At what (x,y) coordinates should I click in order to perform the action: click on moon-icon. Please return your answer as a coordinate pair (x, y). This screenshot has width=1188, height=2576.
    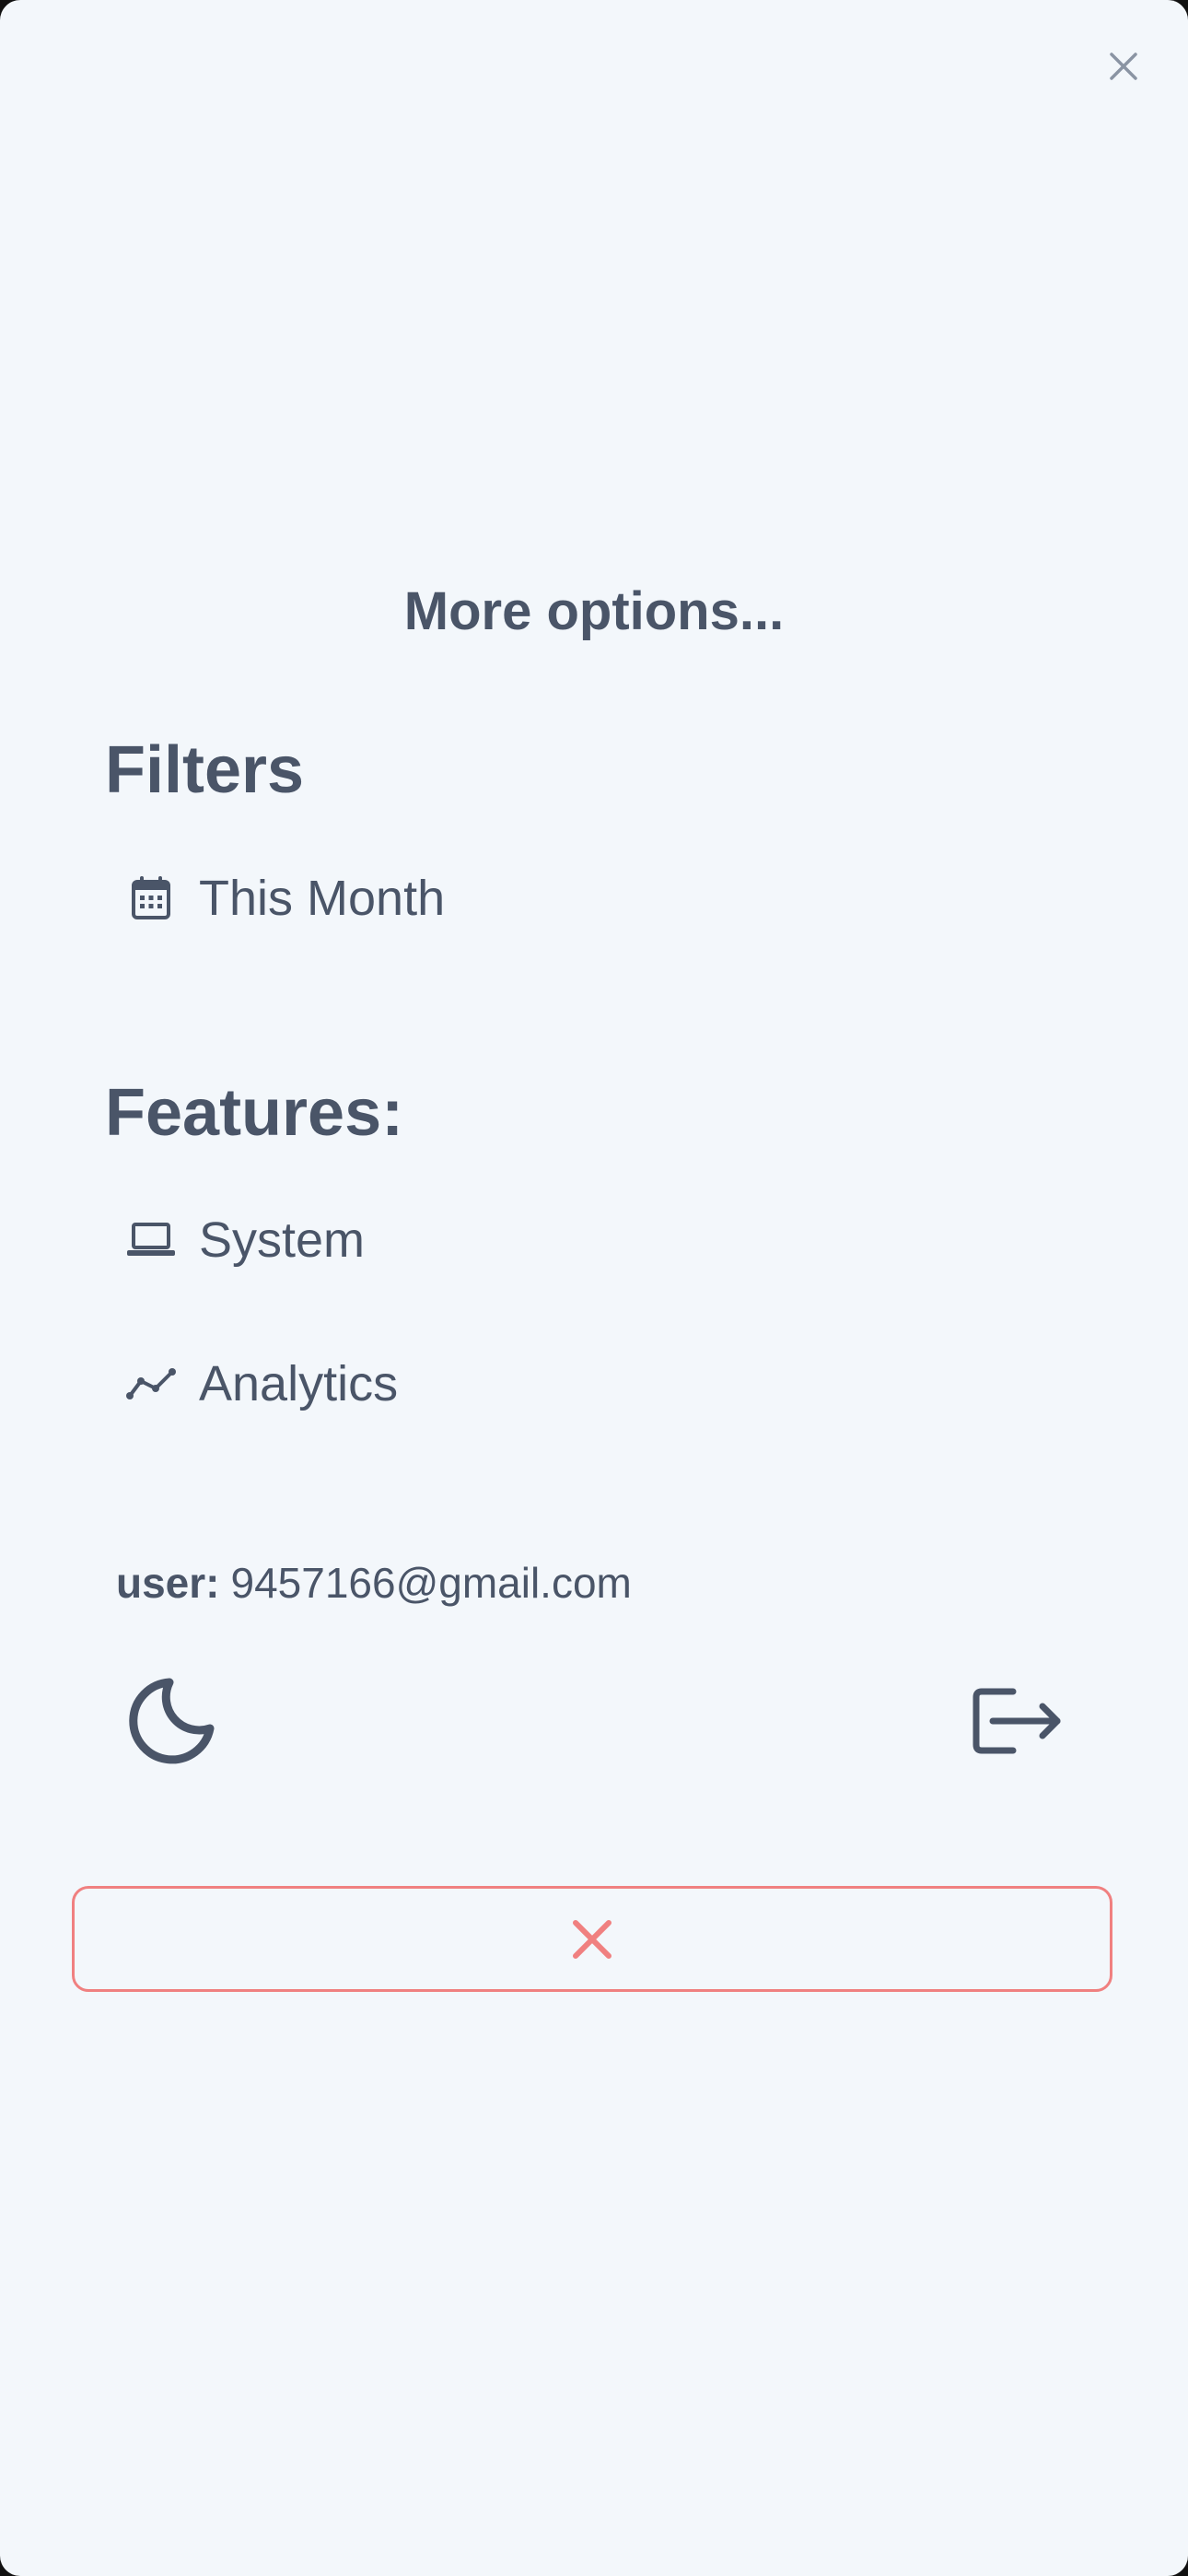
    Looking at the image, I should click on (172, 1721).